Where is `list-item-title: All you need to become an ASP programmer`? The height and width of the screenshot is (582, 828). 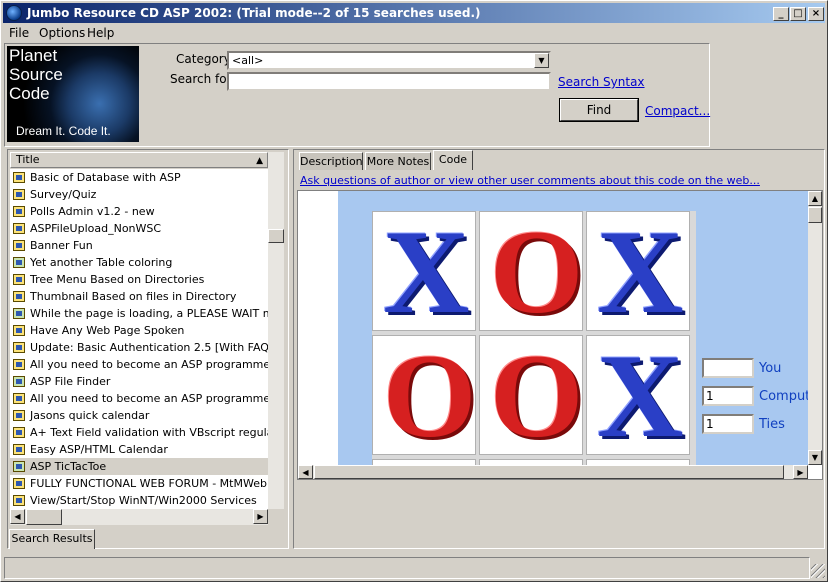 list-item-title: All you need to become an ASP programmer is located at coordinates (149, 364).